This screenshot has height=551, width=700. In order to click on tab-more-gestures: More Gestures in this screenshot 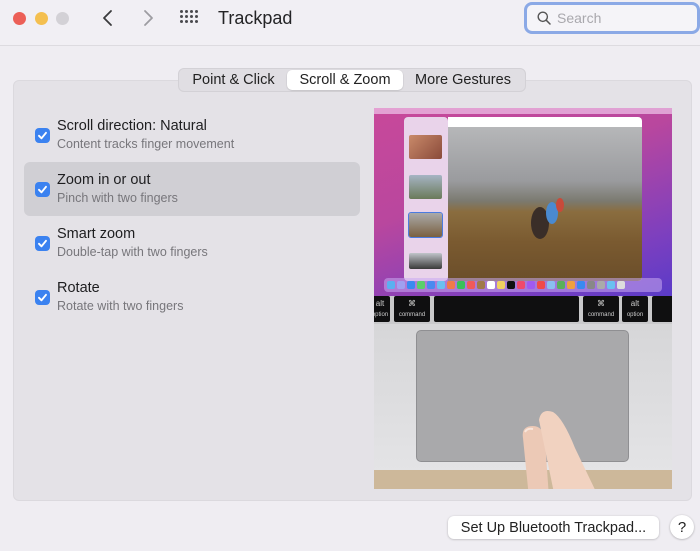, I will do `click(463, 80)`.